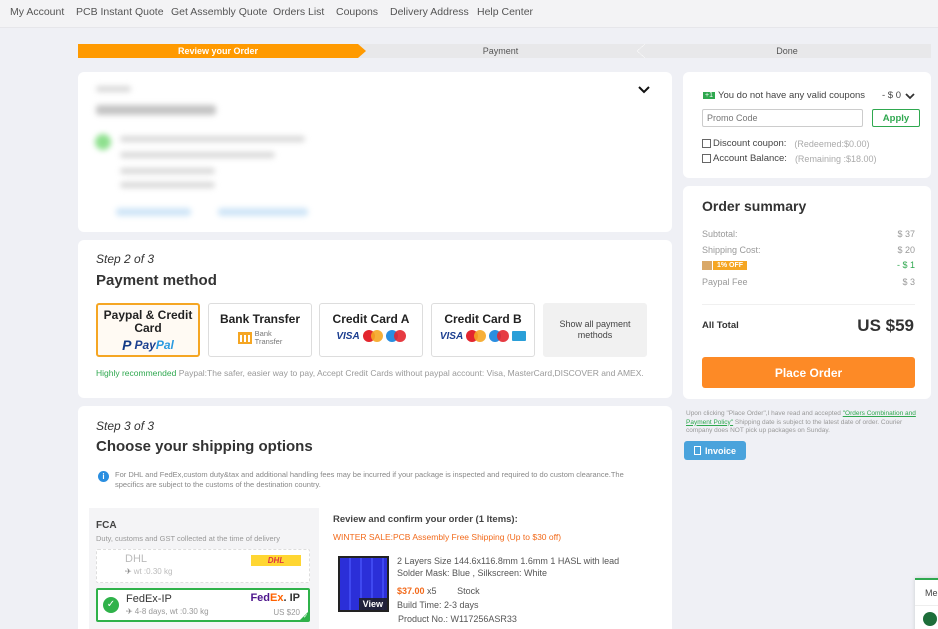 The image size is (938, 629). What do you see at coordinates (731, 250) in the screenshot?
I see `shipping-cost-label: Shipping Cost:` at bounding box center [731, 250].